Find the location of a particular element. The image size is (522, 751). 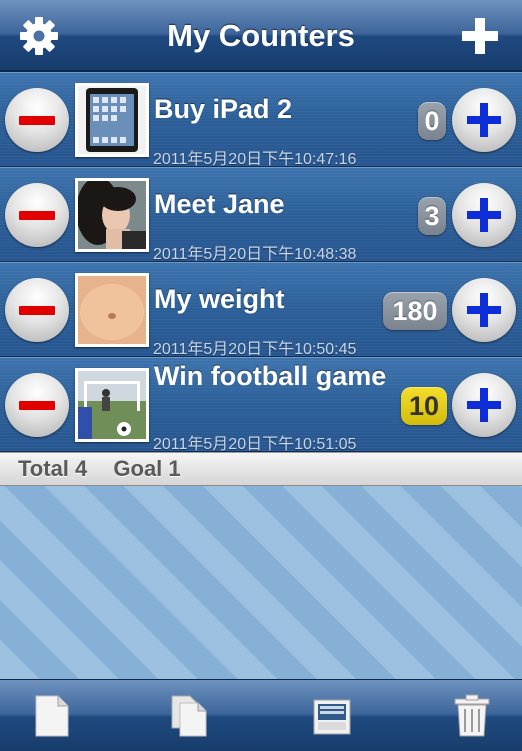

copy-documents-button is located at coordinates (190, 716).